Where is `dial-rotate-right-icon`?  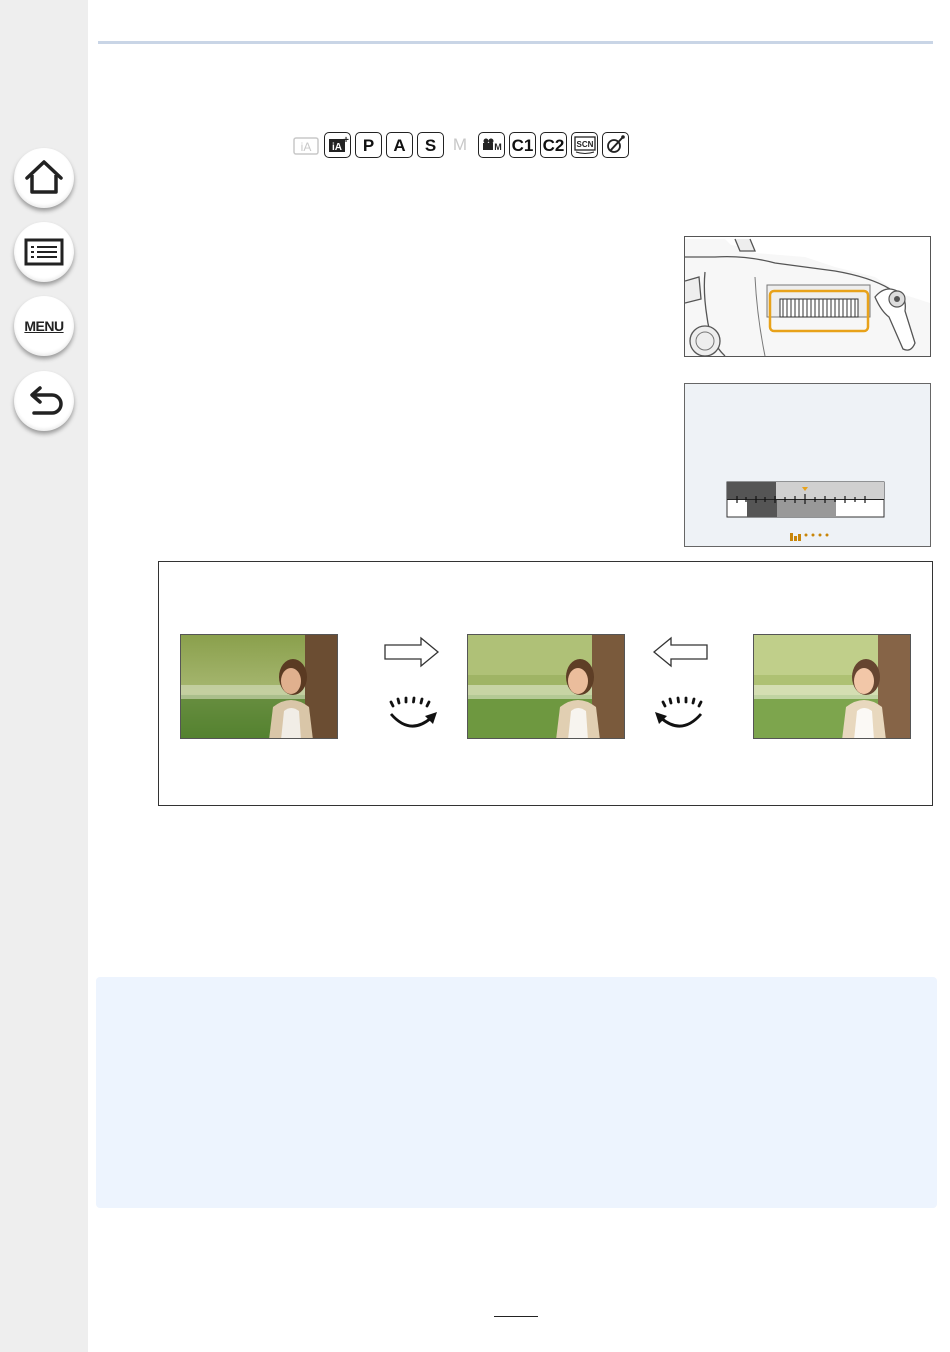
dial-rotate-right-icon is located at coordinates (413, 712).